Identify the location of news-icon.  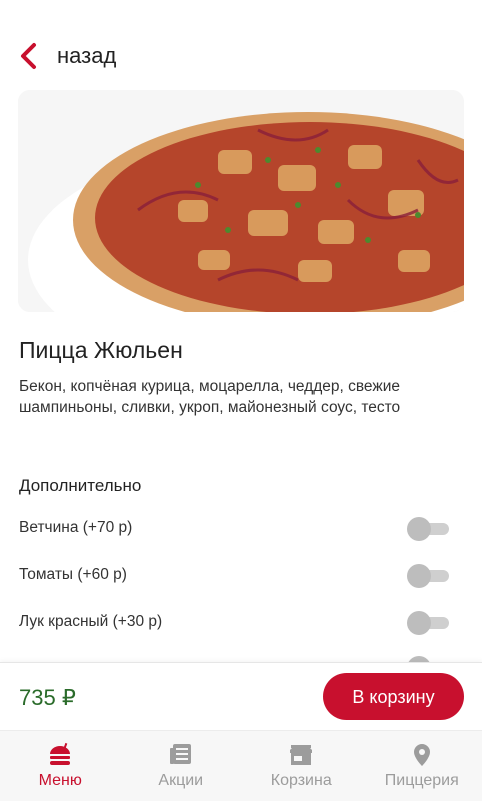
(181, 755).